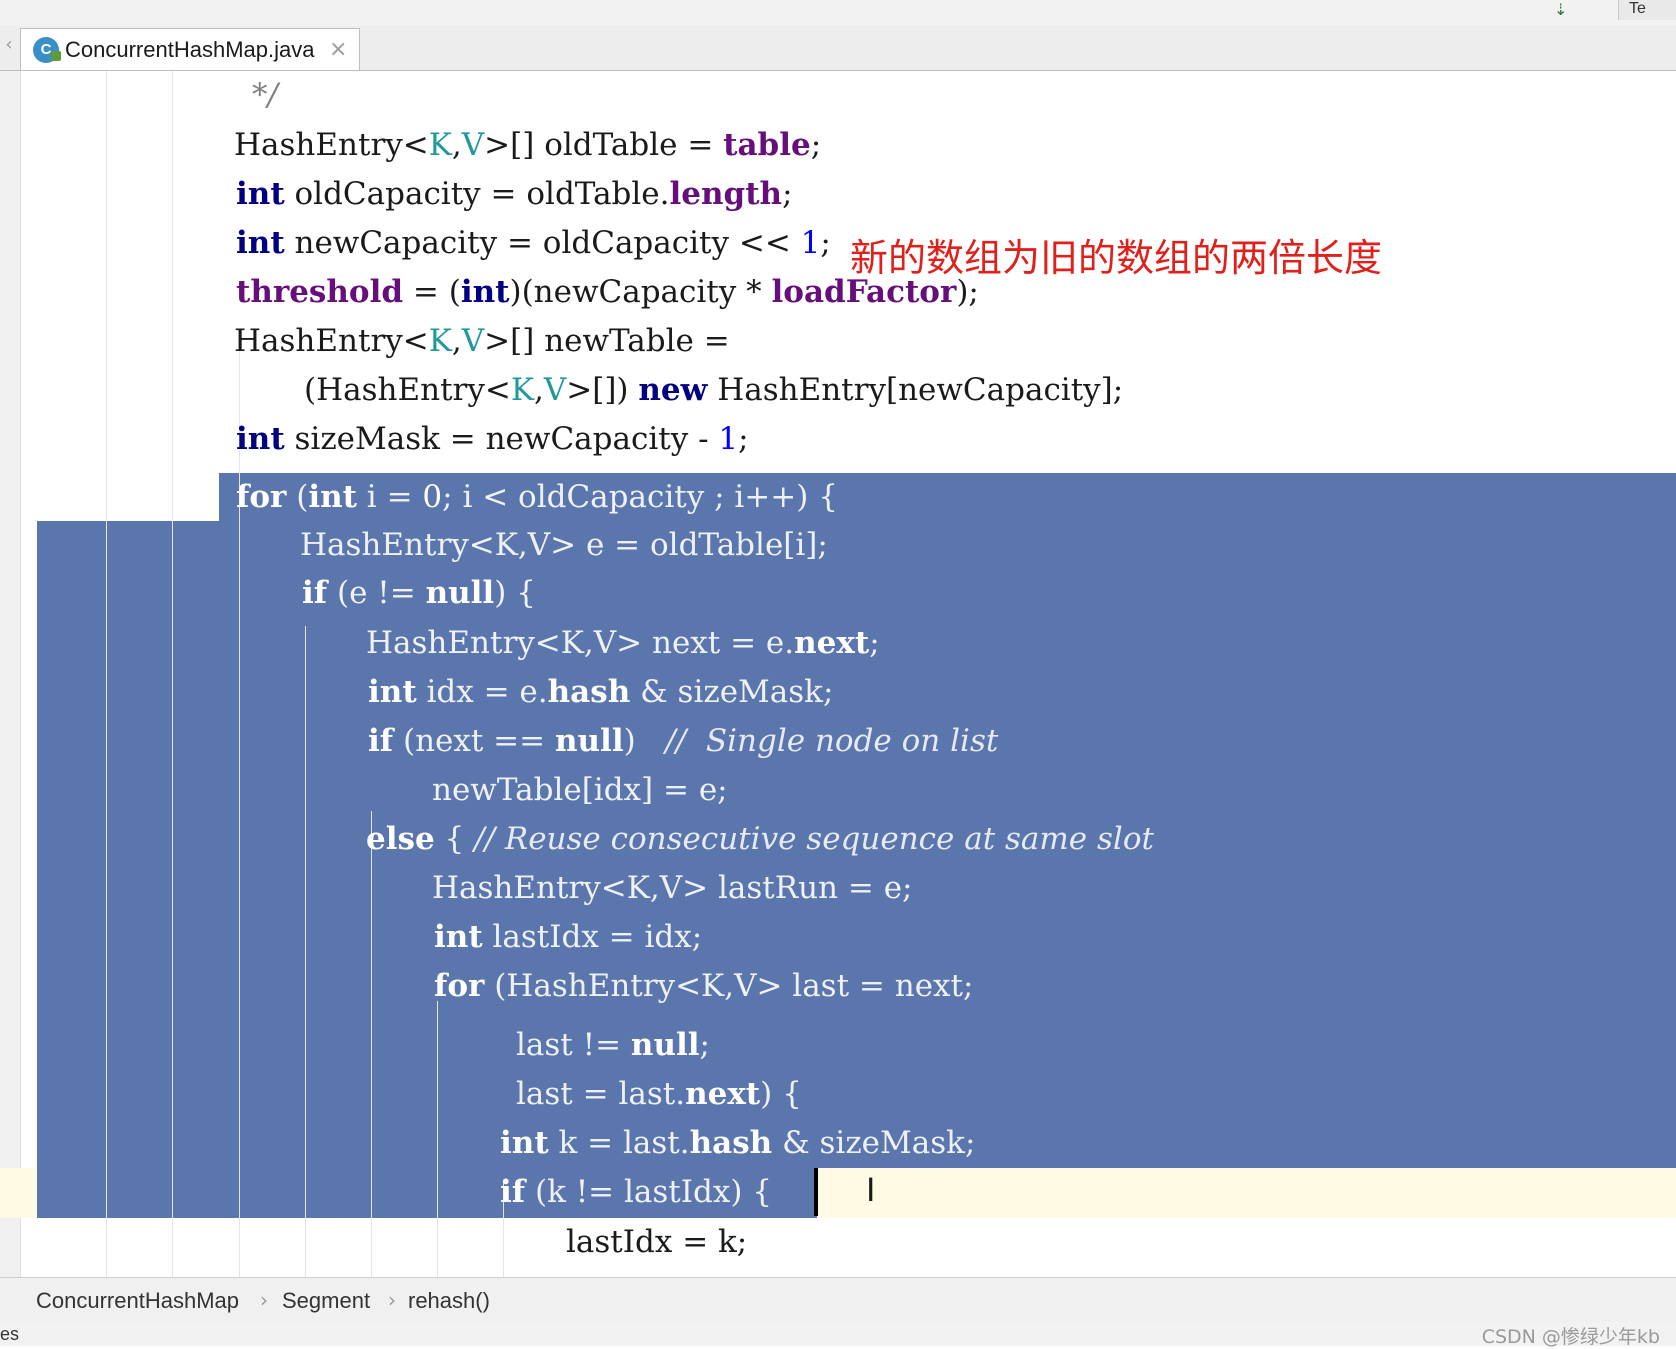  What do you see at coordinates (137, 1301) in the screenshot?
I see `breadcrumb-item-class: ConcurrentHashMap` at bounding box center [137, 1301].